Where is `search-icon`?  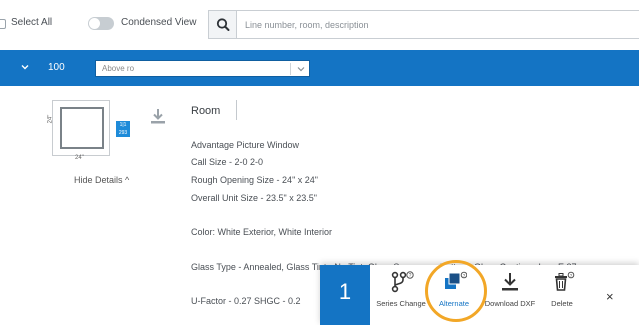 search-icon is located at coordinates (223, 24).